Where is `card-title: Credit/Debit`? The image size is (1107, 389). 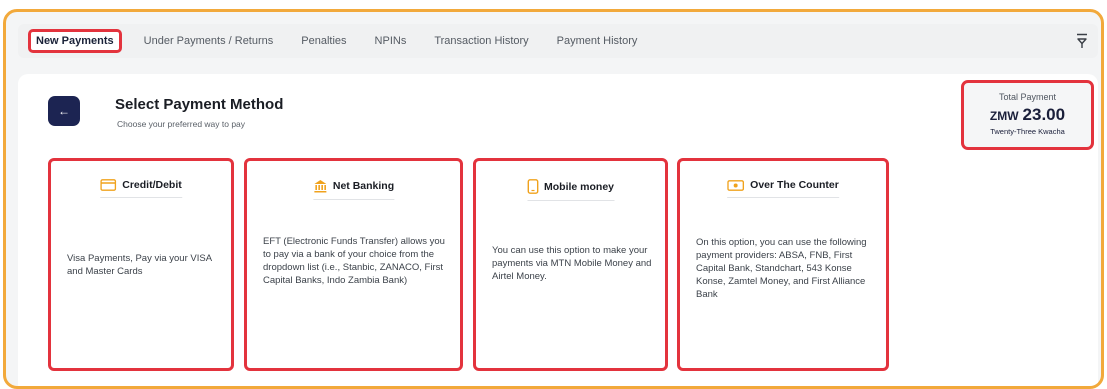
card-title: Credit/Debit is located at coordinates (152, 185).